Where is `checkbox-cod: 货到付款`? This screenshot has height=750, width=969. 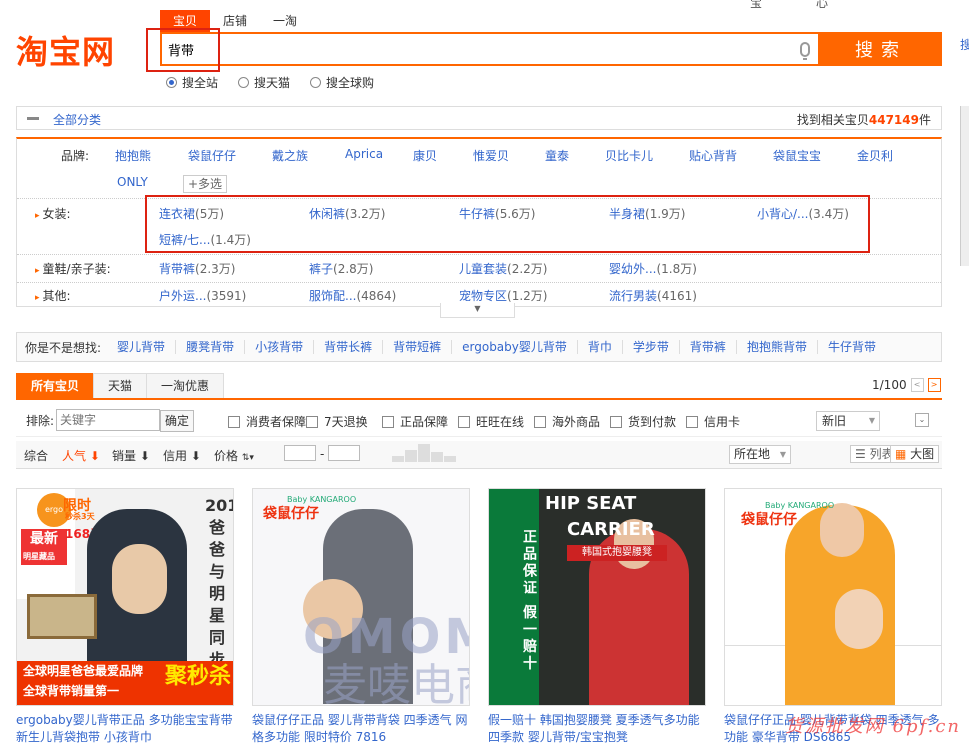
checkbox-cod: 货到付款 is located at coordinates (643, 421).